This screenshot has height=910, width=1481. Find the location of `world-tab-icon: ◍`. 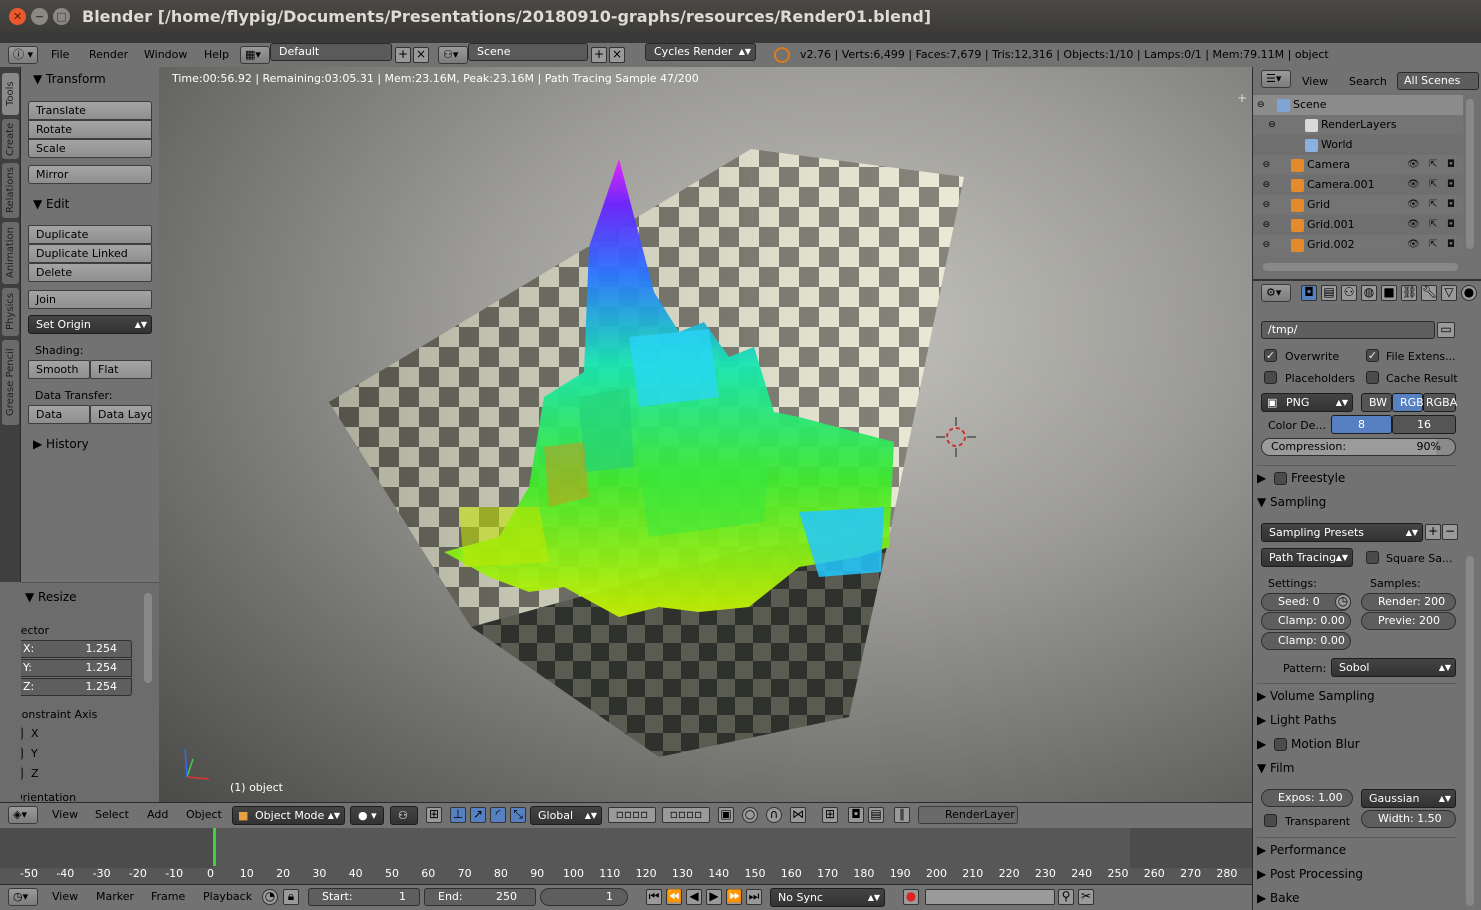

world-tab-icon: ◍ is located at coordinates (1369, 293).